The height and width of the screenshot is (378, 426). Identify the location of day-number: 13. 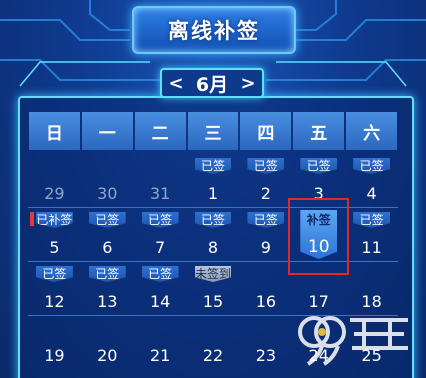
(107, 301).